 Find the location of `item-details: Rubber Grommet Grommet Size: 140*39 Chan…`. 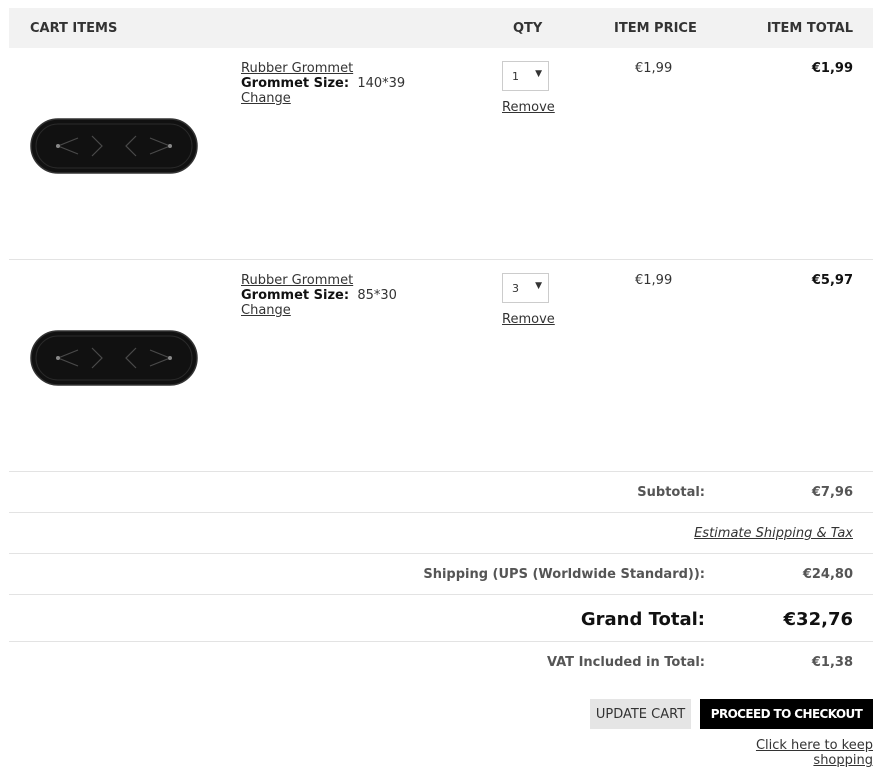

item-details: Rubber Grommet Grommet Size: 140*39 Chan… is located at coordinates (323, 83).